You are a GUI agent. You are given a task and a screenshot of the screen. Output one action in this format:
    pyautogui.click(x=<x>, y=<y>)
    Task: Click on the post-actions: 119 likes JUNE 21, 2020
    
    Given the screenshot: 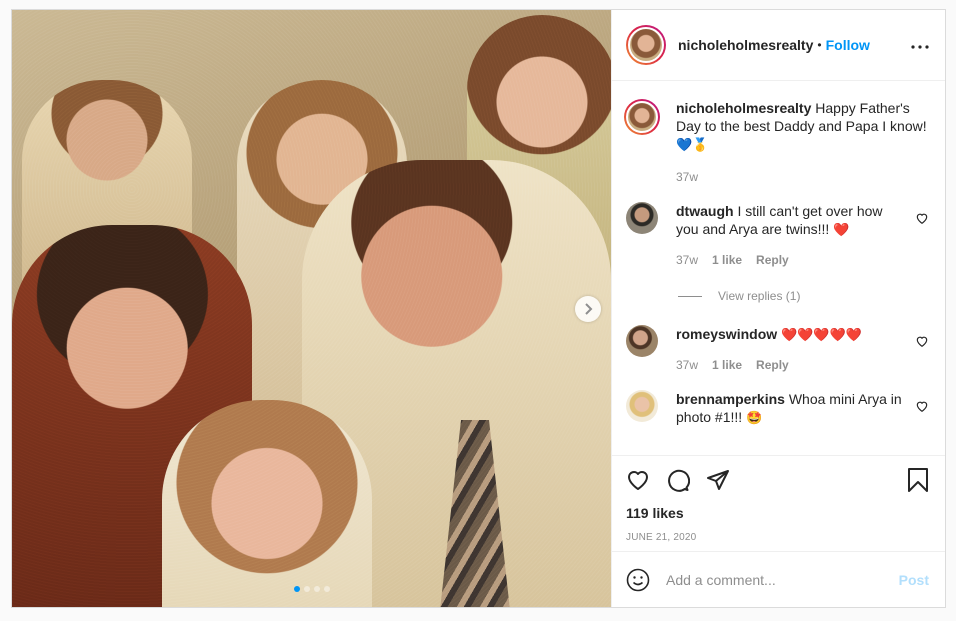 What is the action you would take?
    pyautogui.click(x=778, y=503)
    